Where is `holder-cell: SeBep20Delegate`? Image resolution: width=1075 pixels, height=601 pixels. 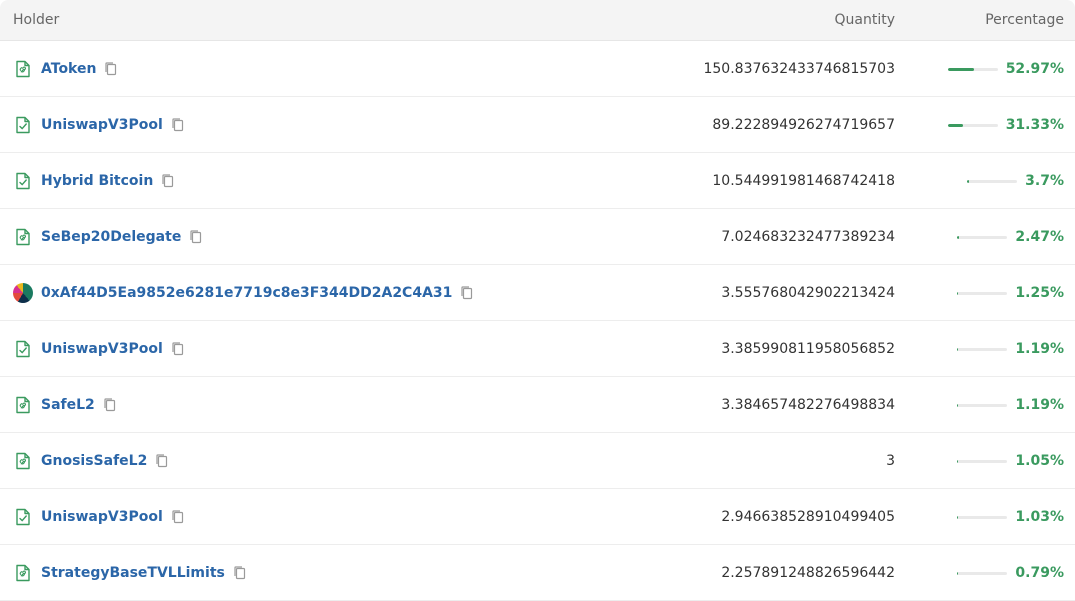 holder-cell: SeBep20Delegate is located at coordinates (108, 237).